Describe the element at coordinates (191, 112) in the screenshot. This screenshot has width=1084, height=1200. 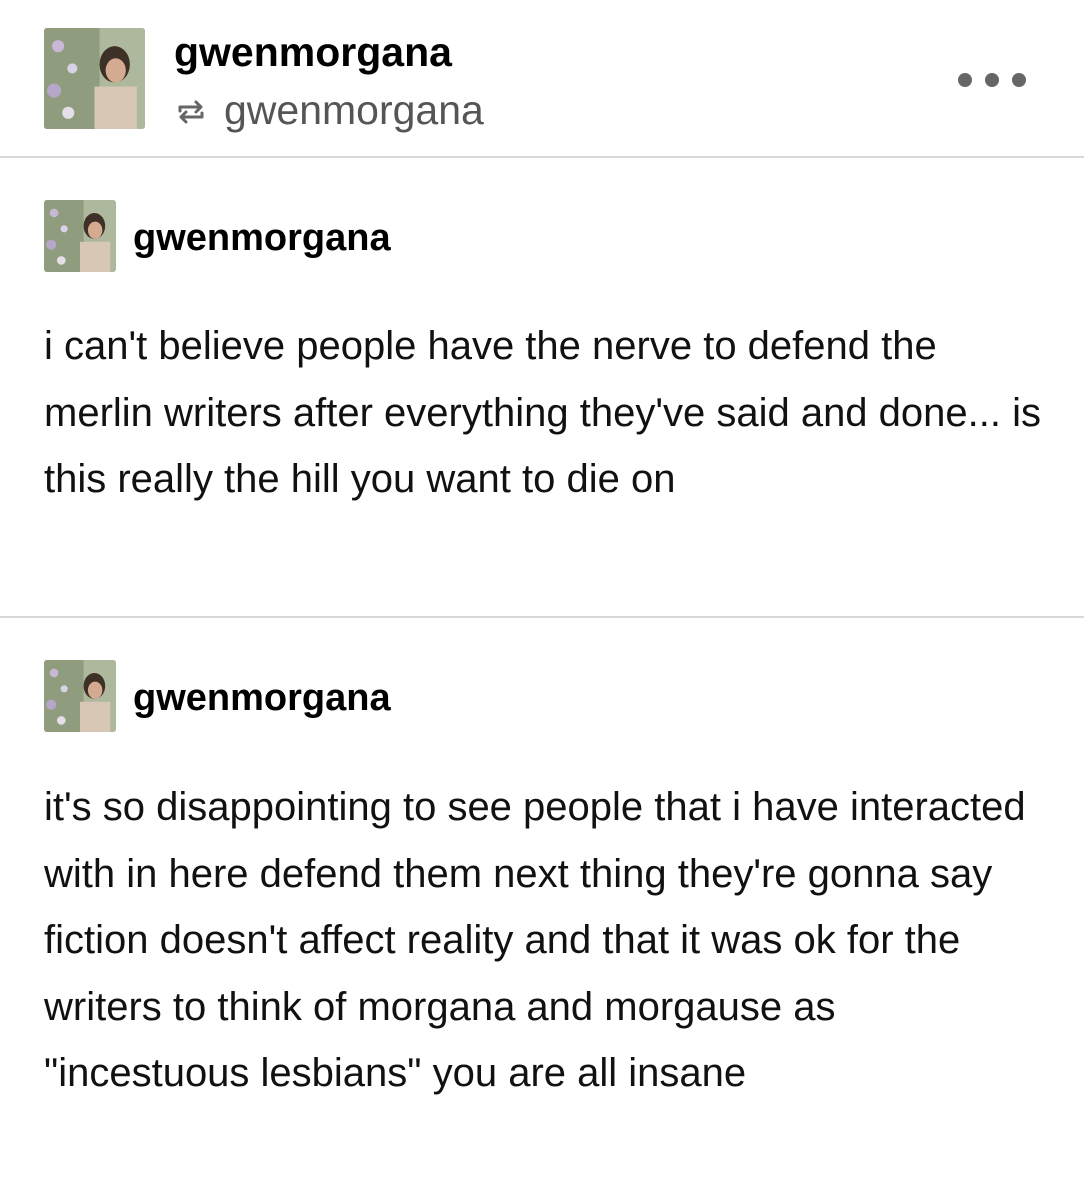
I see `reblog-icon` at that location.